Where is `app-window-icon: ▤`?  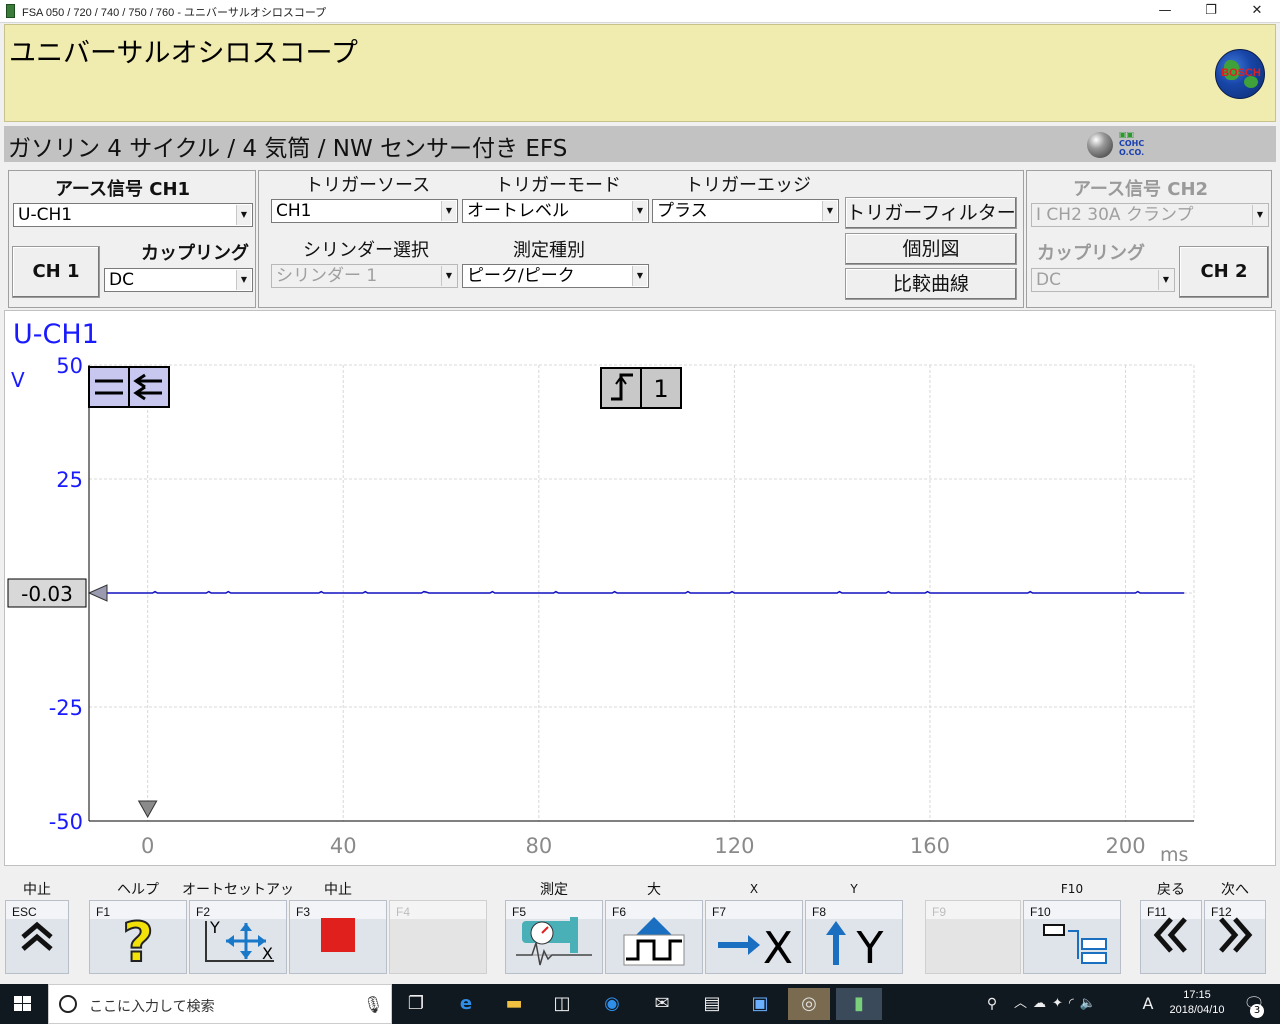
app-window-icon: ▤ is located at coordinates (712, 1004).